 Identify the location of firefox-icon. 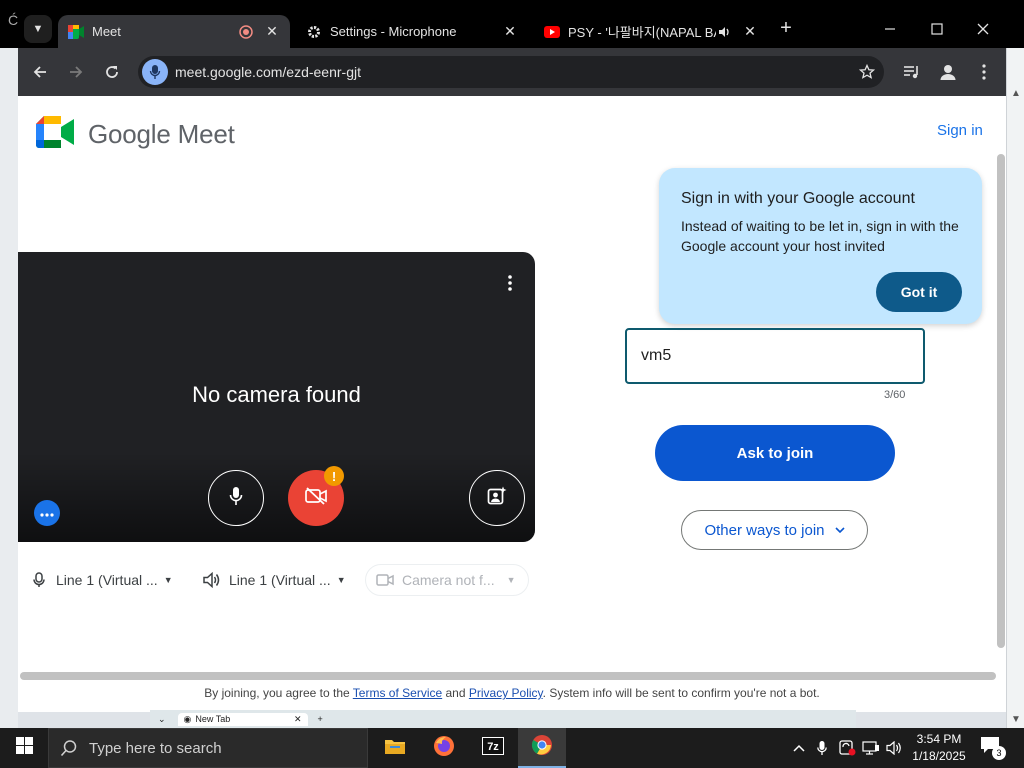
(444, 748).